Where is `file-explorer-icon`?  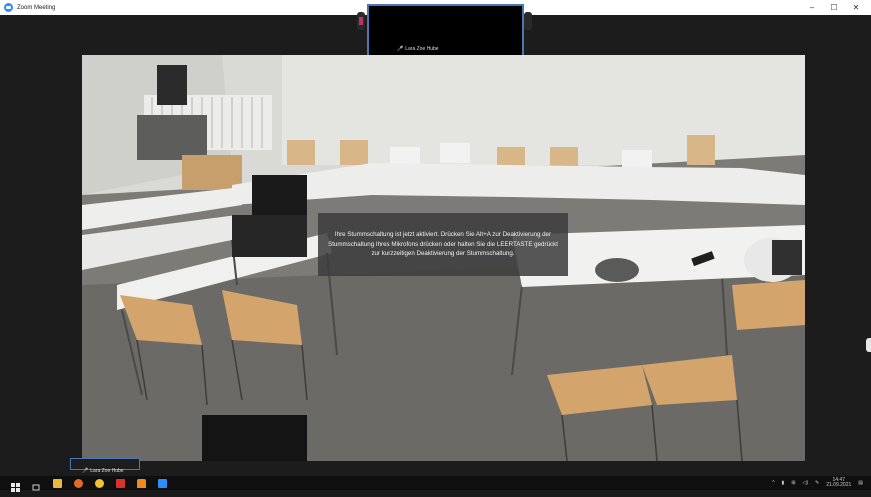
file-explorer-icon is located at coordinates (57, 483).